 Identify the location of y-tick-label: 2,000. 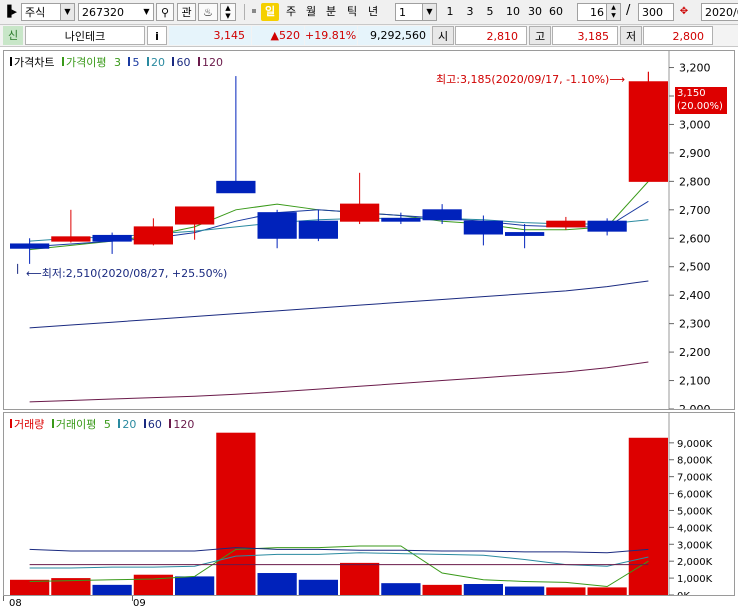
(695, 406).